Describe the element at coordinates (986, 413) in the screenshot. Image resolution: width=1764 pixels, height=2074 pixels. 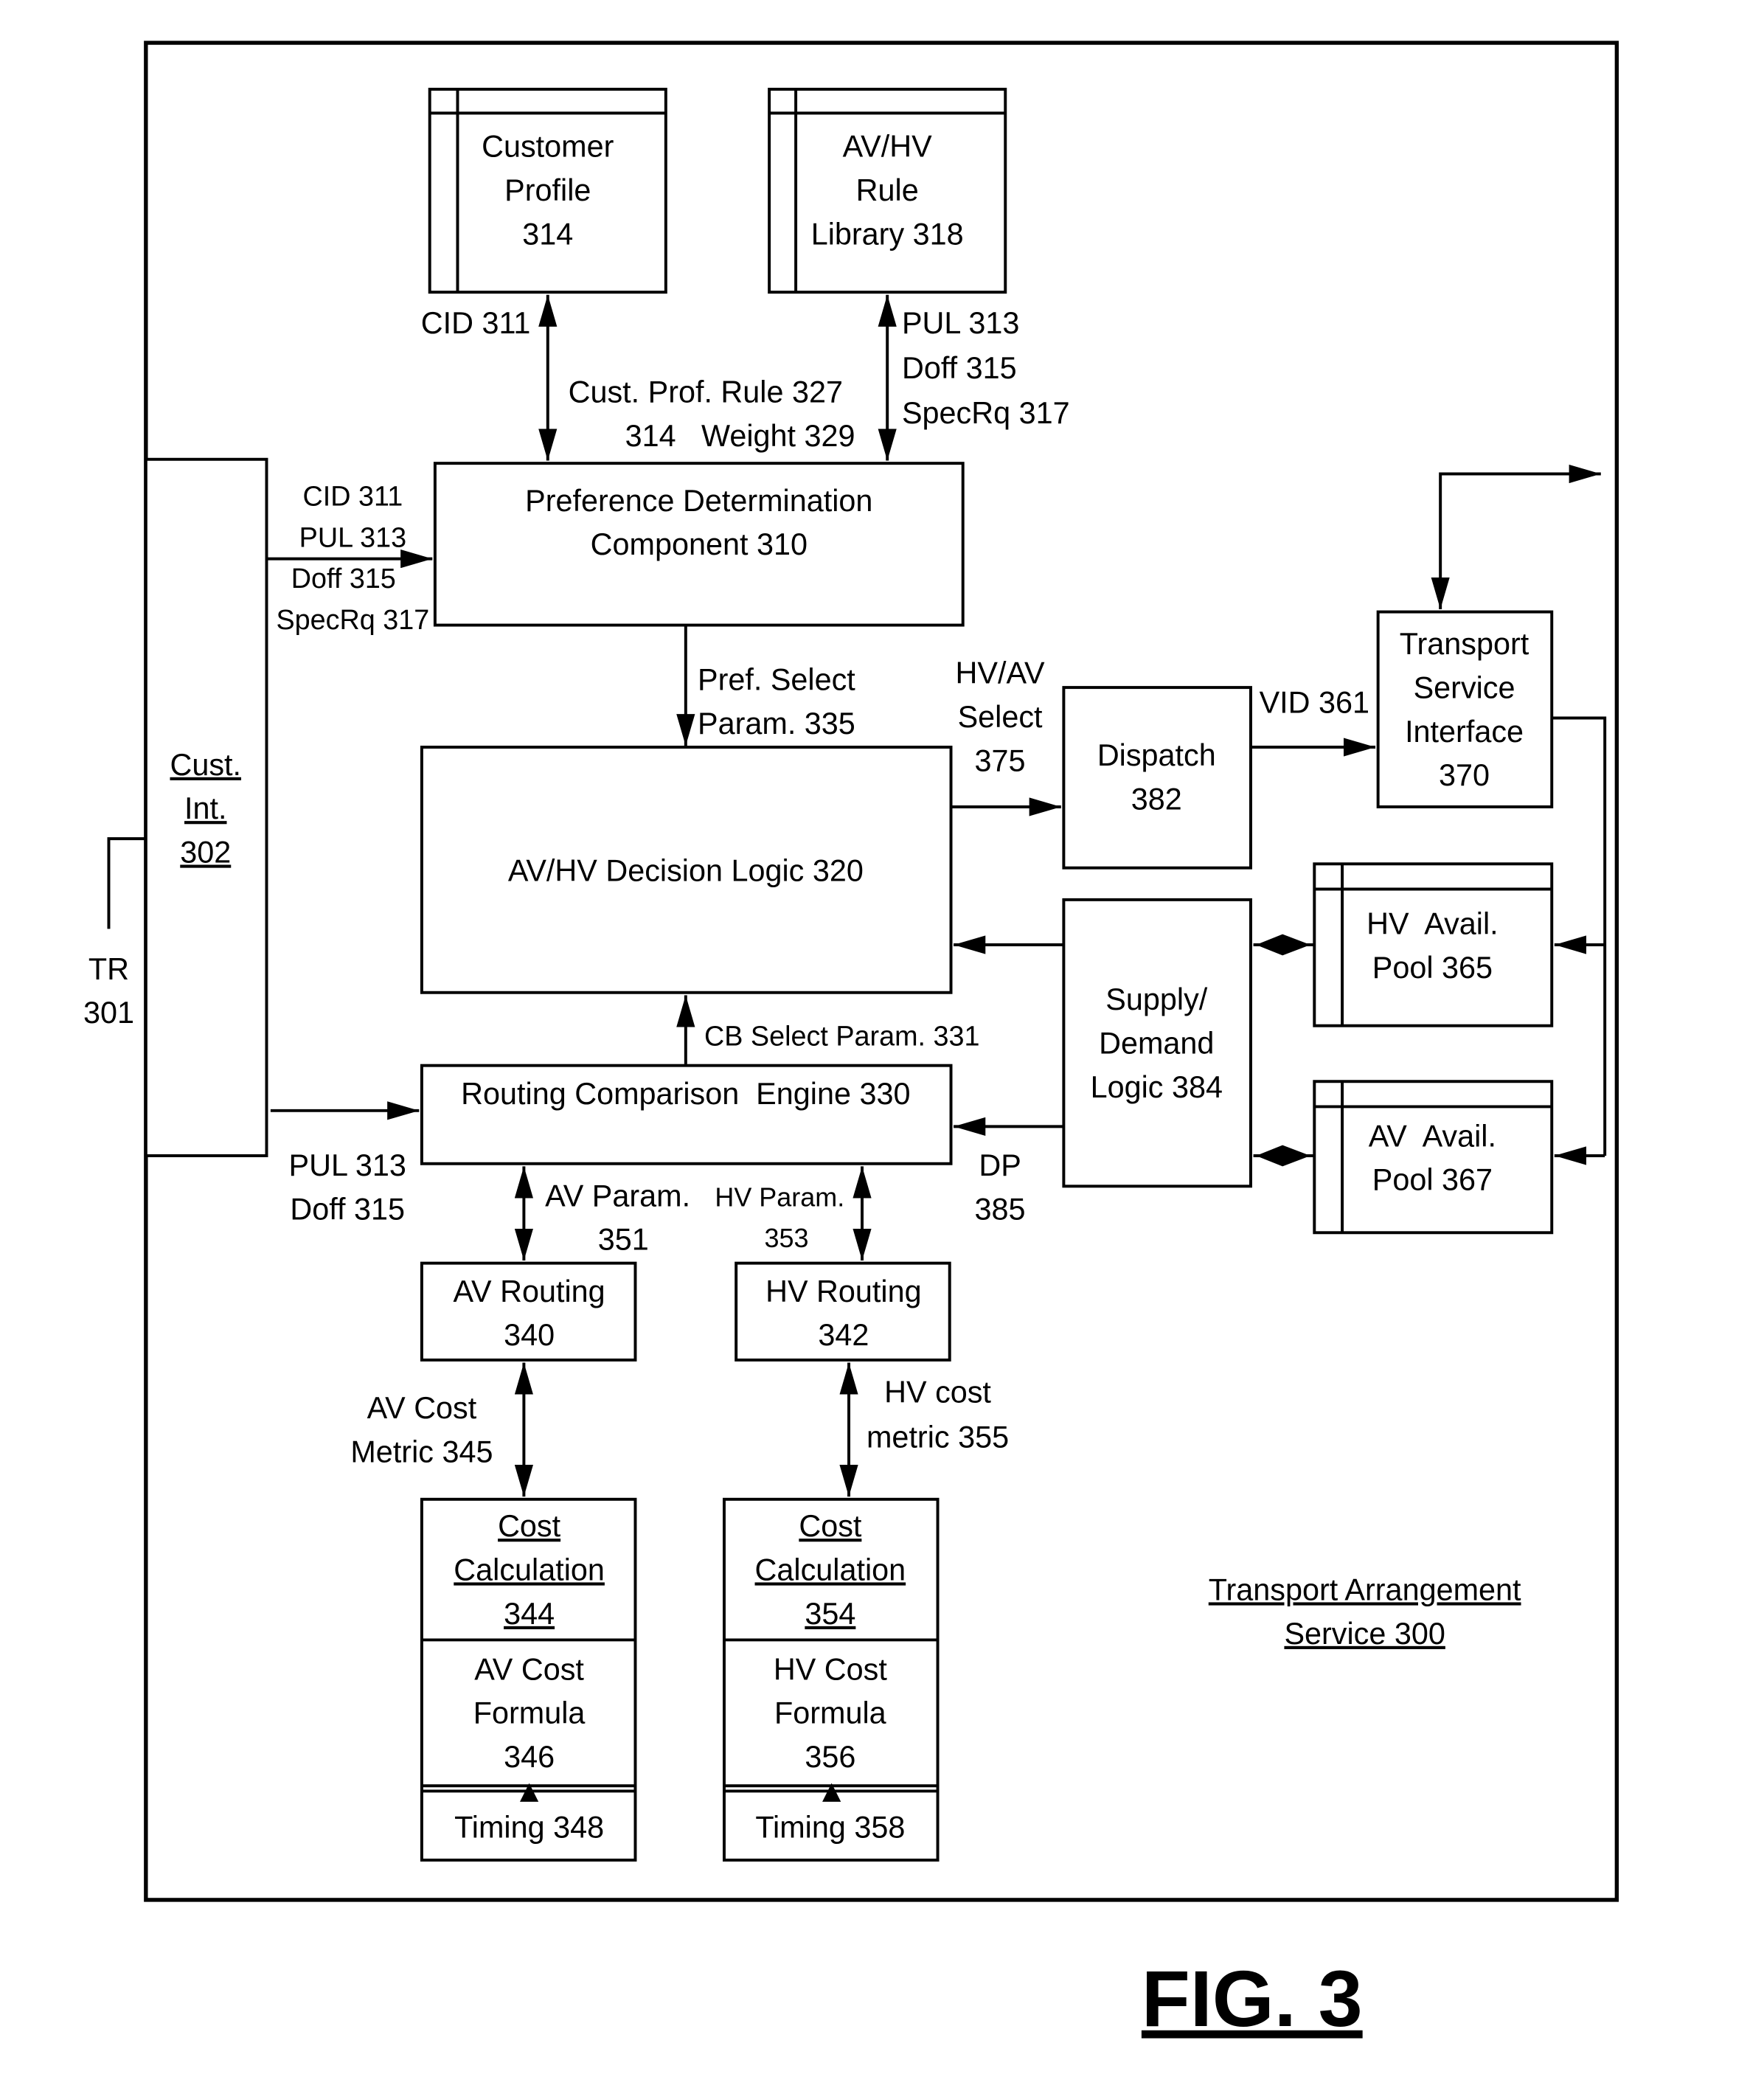
I see `rulelib-specrq-label: SpecRq 317` at that location.